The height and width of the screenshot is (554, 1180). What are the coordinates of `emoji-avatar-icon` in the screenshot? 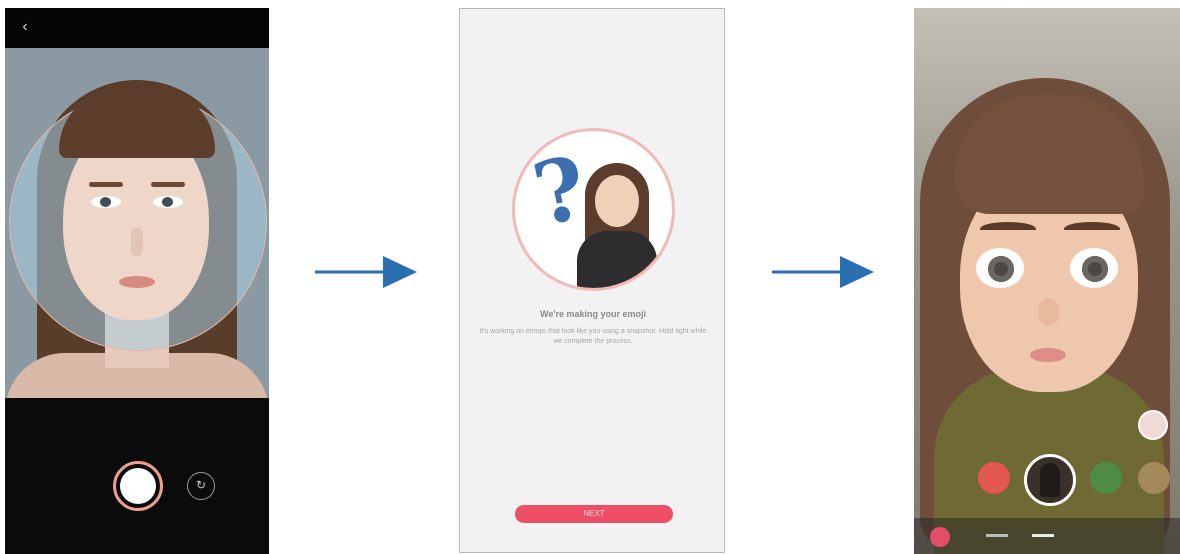 It's located at (1050, 480).